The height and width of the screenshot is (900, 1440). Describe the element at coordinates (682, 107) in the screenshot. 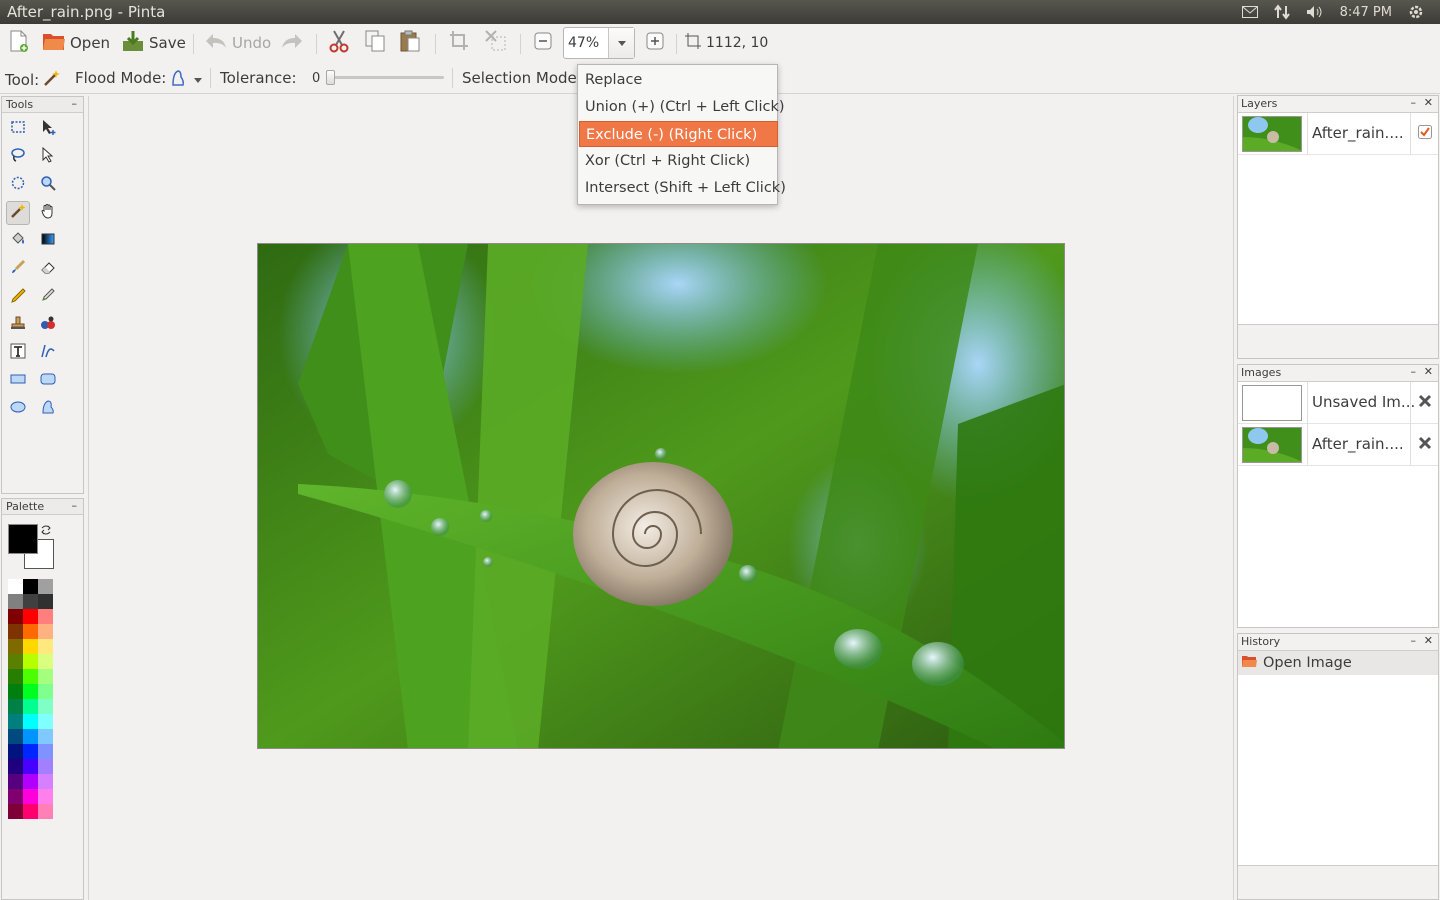

I see `selection-mode-menu-item: Union (+) (Ctrl + Left Click)` at that location.